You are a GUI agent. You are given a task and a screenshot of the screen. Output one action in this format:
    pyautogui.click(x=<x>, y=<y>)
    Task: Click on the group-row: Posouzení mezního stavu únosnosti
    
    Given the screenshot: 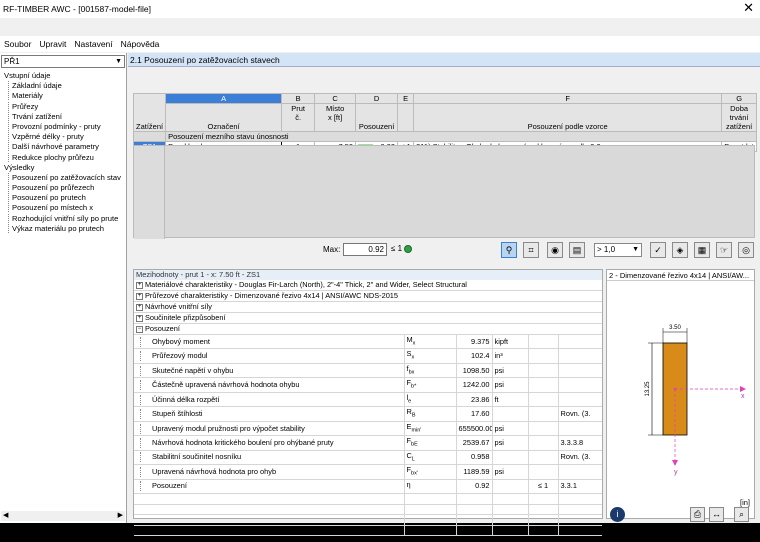 What is the action you would take?
    pyautogui.click(x=445, y=136)
    